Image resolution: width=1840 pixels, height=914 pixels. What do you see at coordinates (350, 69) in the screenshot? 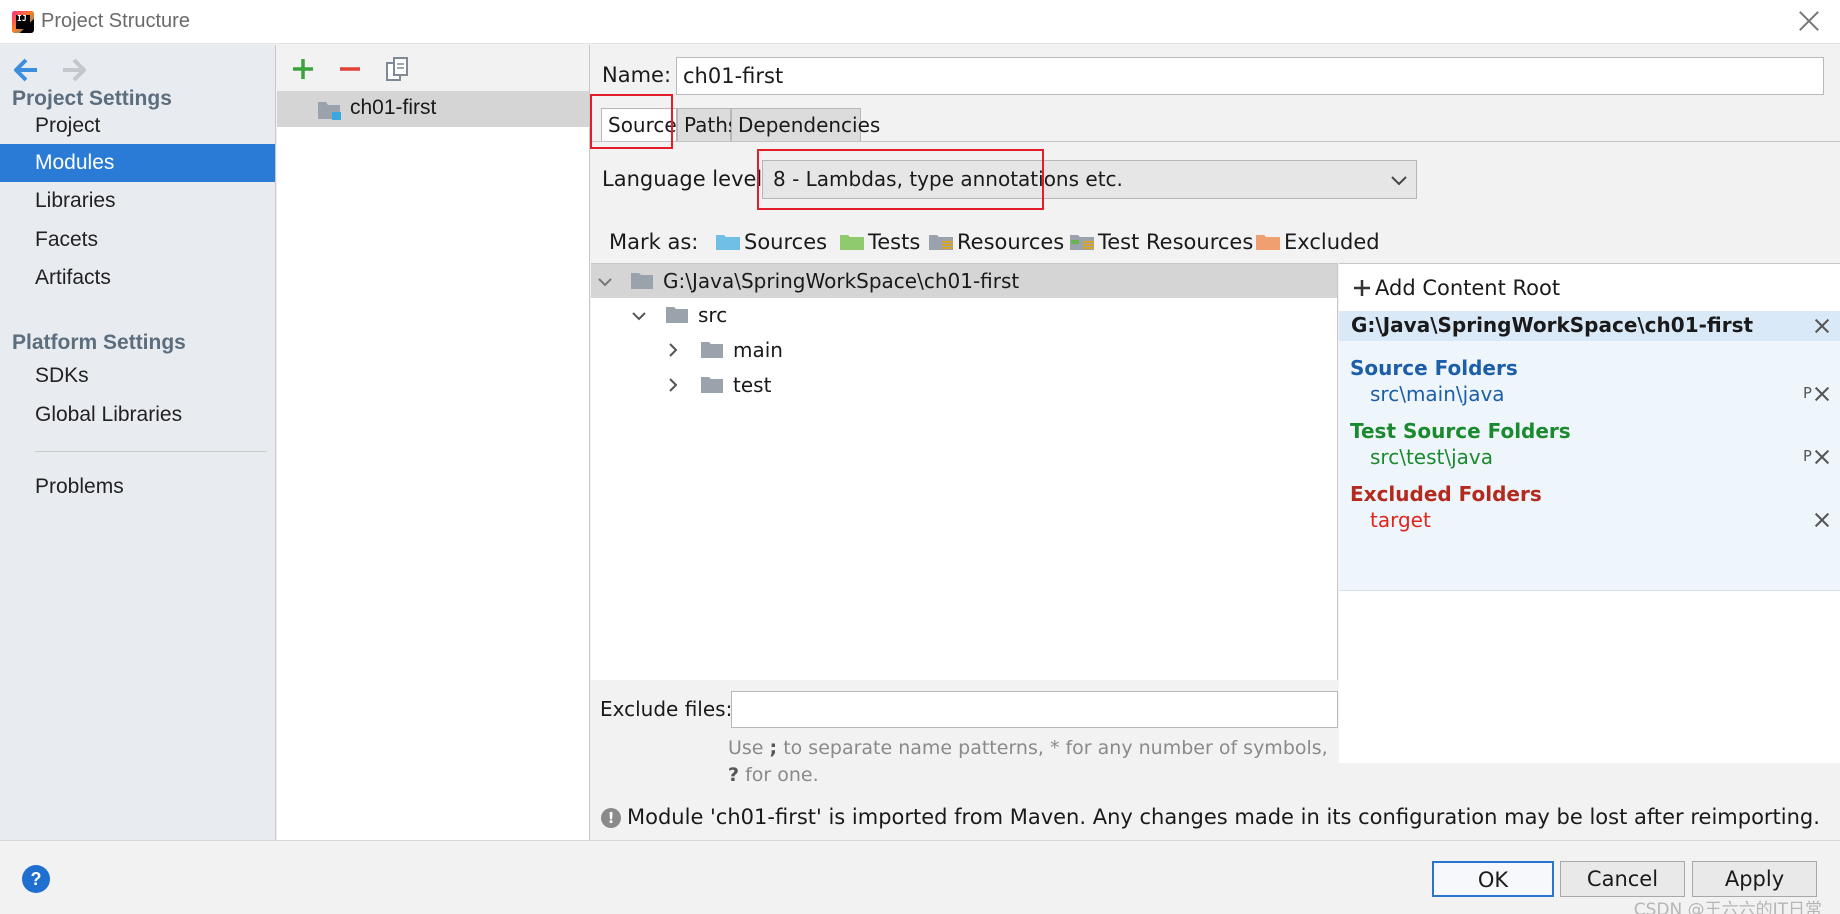
I see `remove-icon` at bounding box center [350, 69].